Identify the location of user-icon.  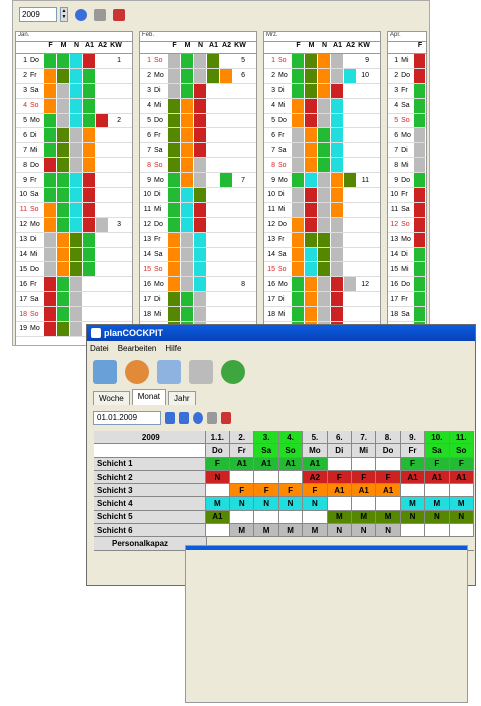
(137, 372).